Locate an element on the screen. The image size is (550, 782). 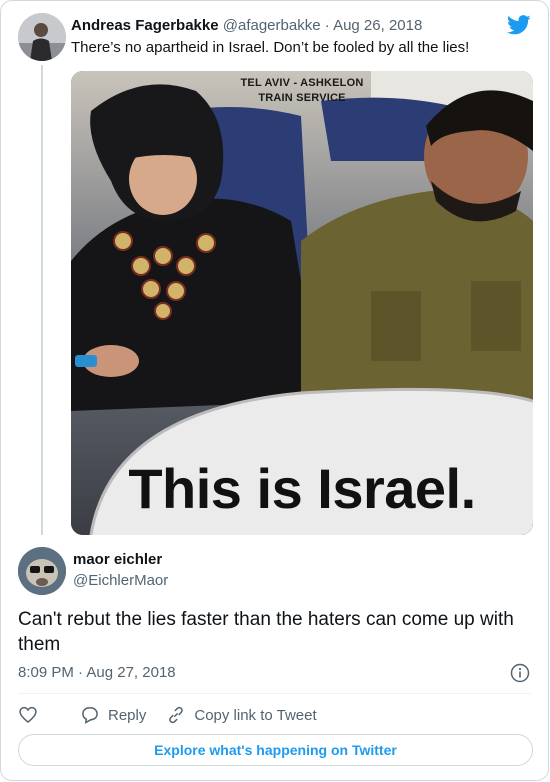
parent-tweet-date: Aug 26, 2018 is located at coordinates (377, 25).